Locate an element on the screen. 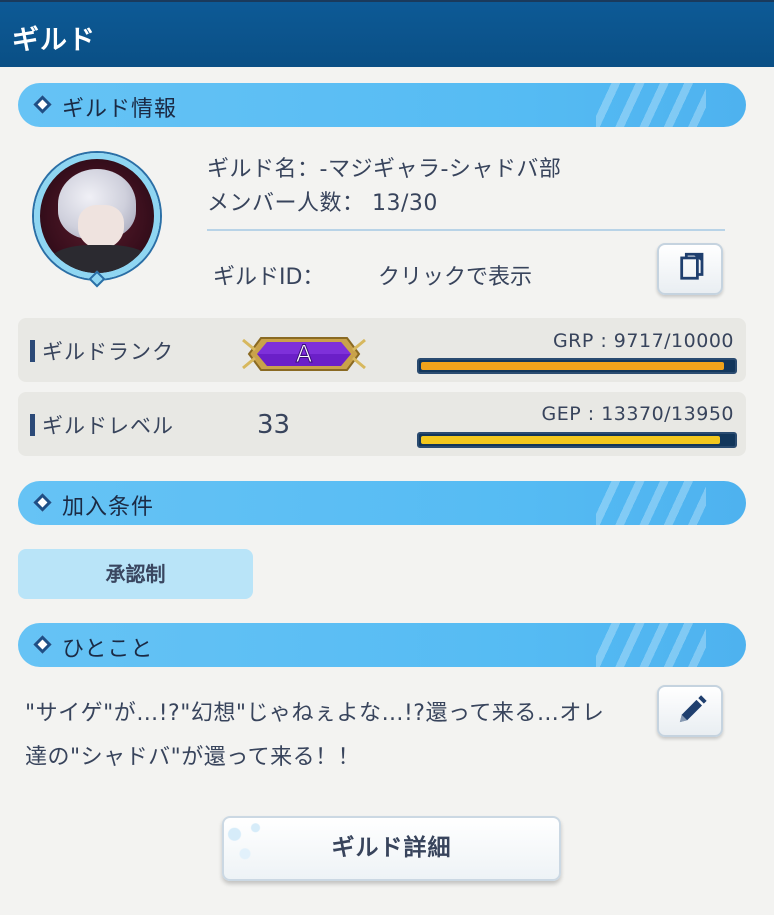 The image size is (774, 915). guild-id-reveal: クリックで表示 is located at coordinates (455, 275).